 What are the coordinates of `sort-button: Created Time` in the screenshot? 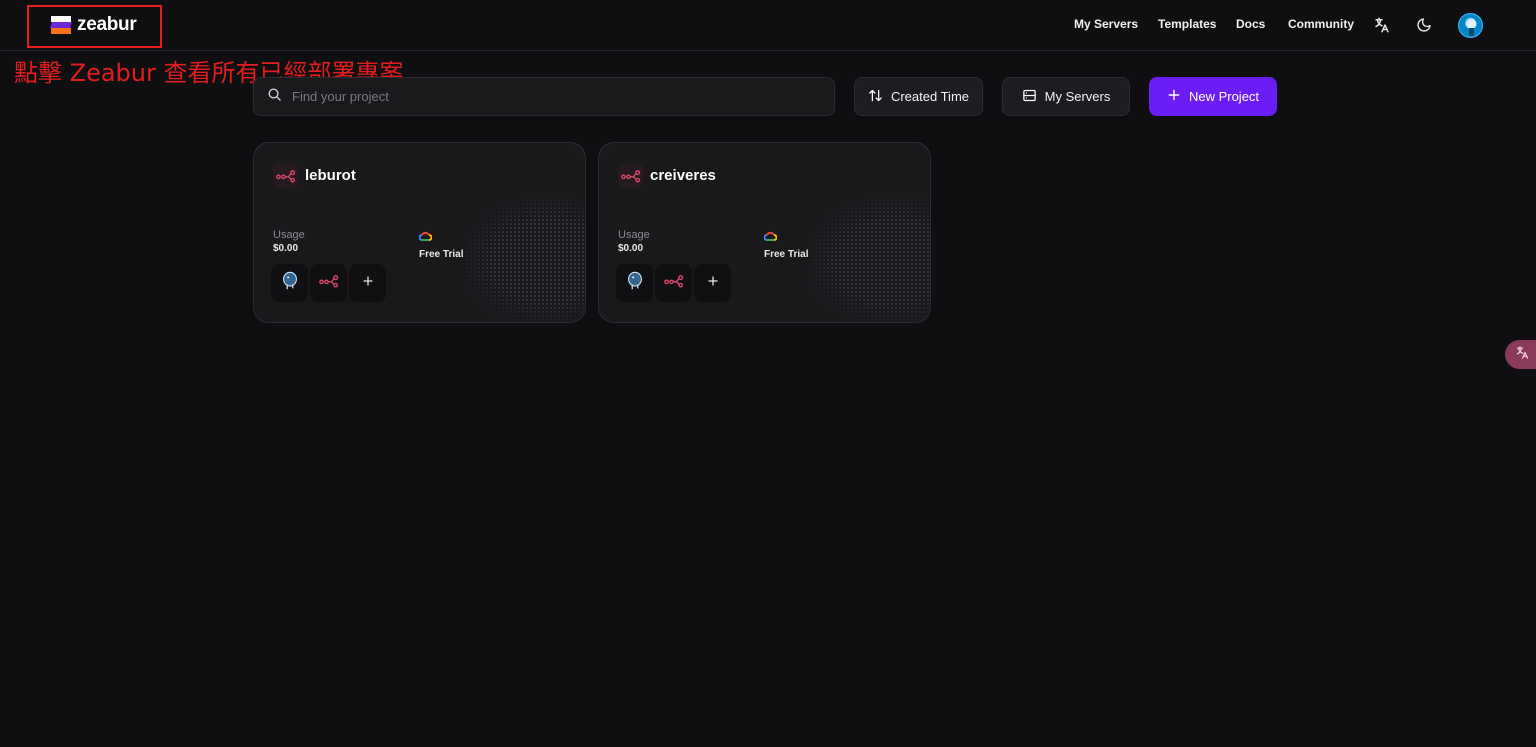 It's located at (918, 96).